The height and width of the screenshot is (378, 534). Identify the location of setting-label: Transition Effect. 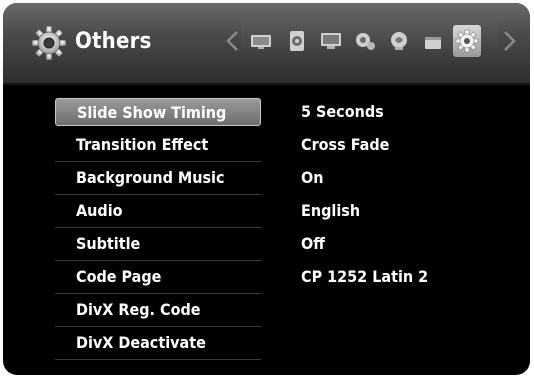
(158, 145).